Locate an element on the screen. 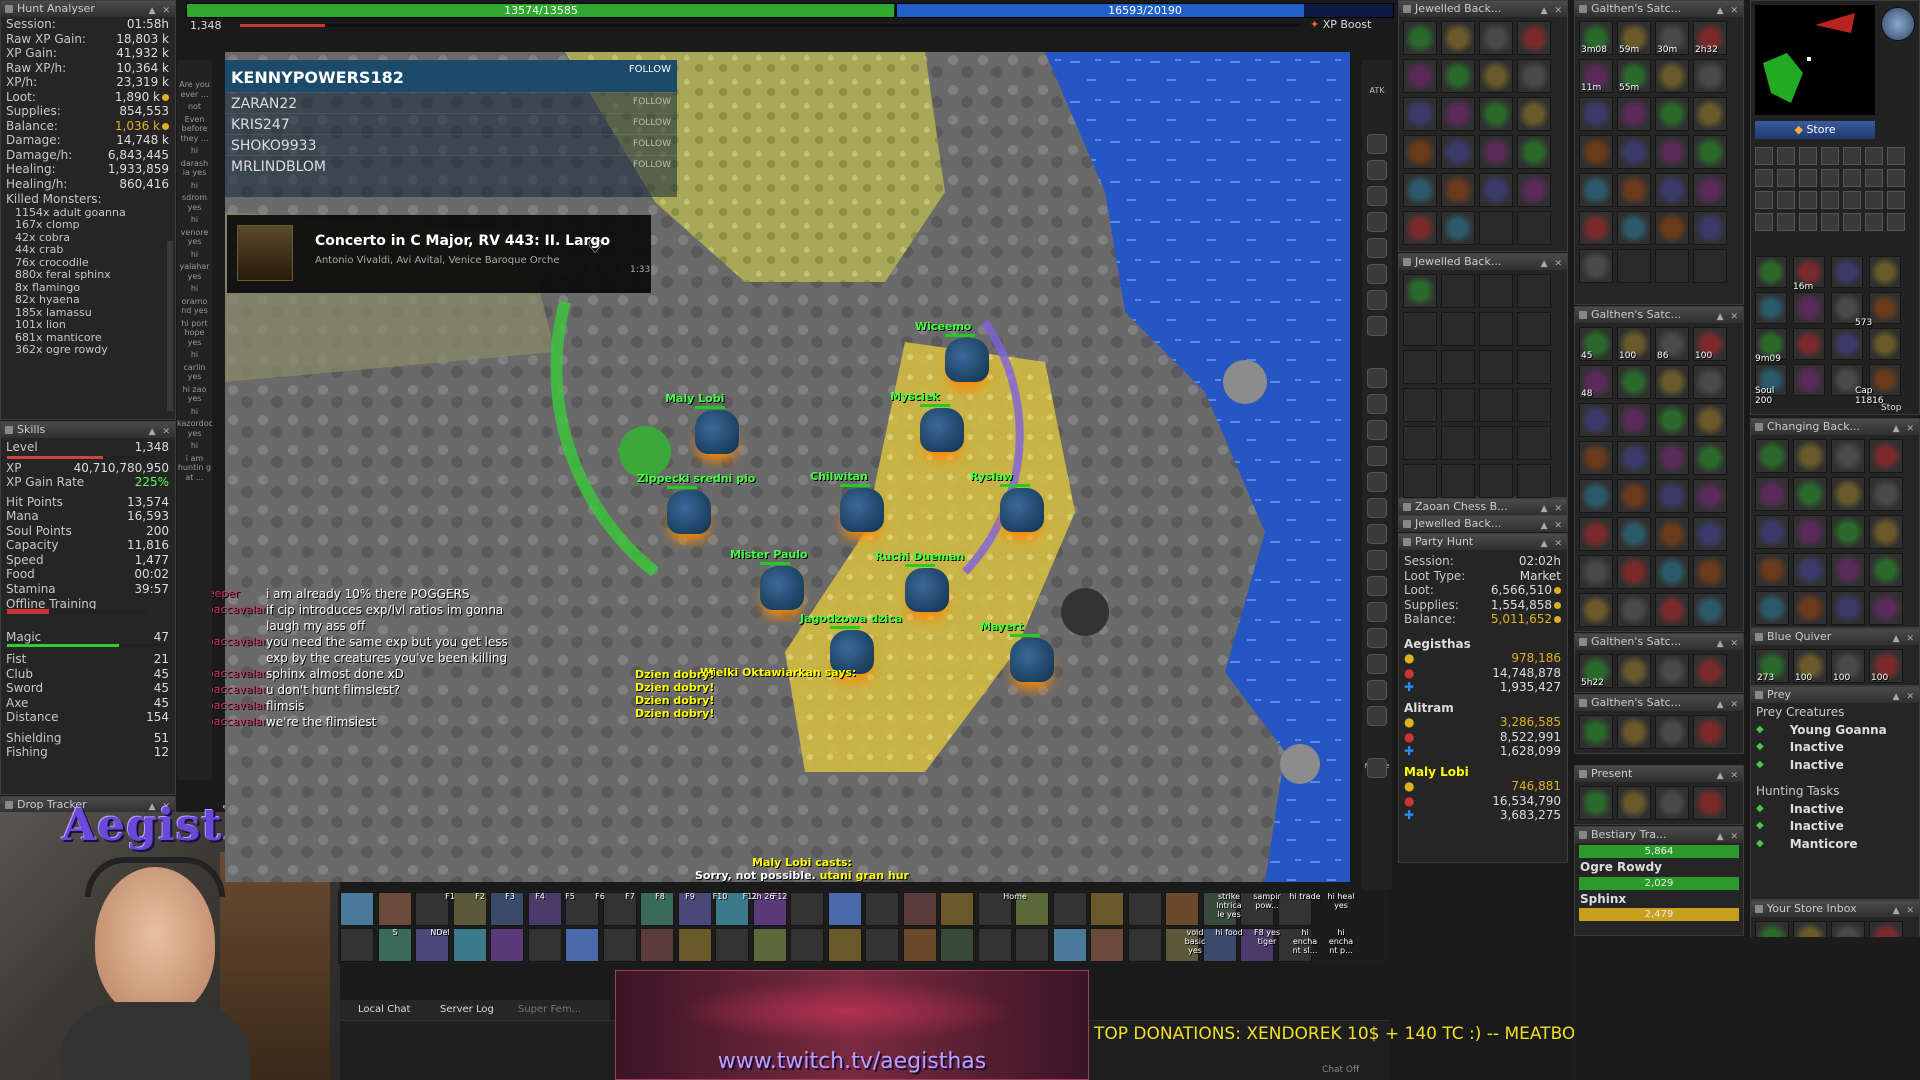 The image size is (1920, 1080). jewelled-title-2: Jewelled Back... ▲ ✕ is located at coordinates (1483, 262).